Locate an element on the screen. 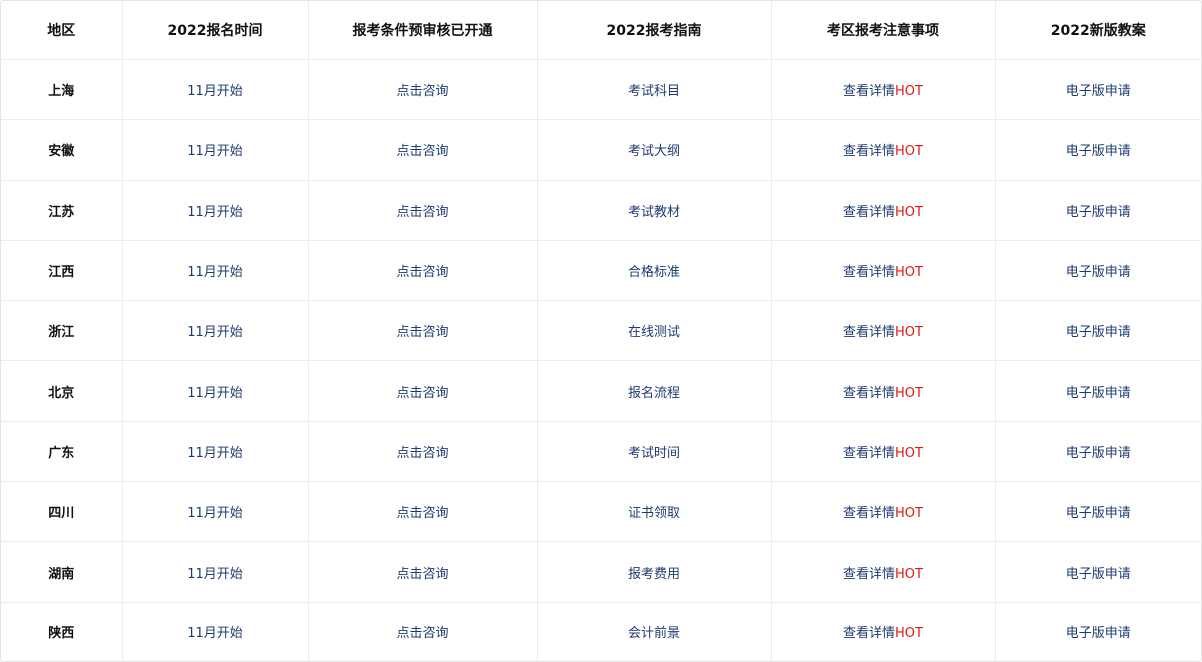 The image size is (1202, 662). region-cell: 江苏 is located at coordinates (62, 210).